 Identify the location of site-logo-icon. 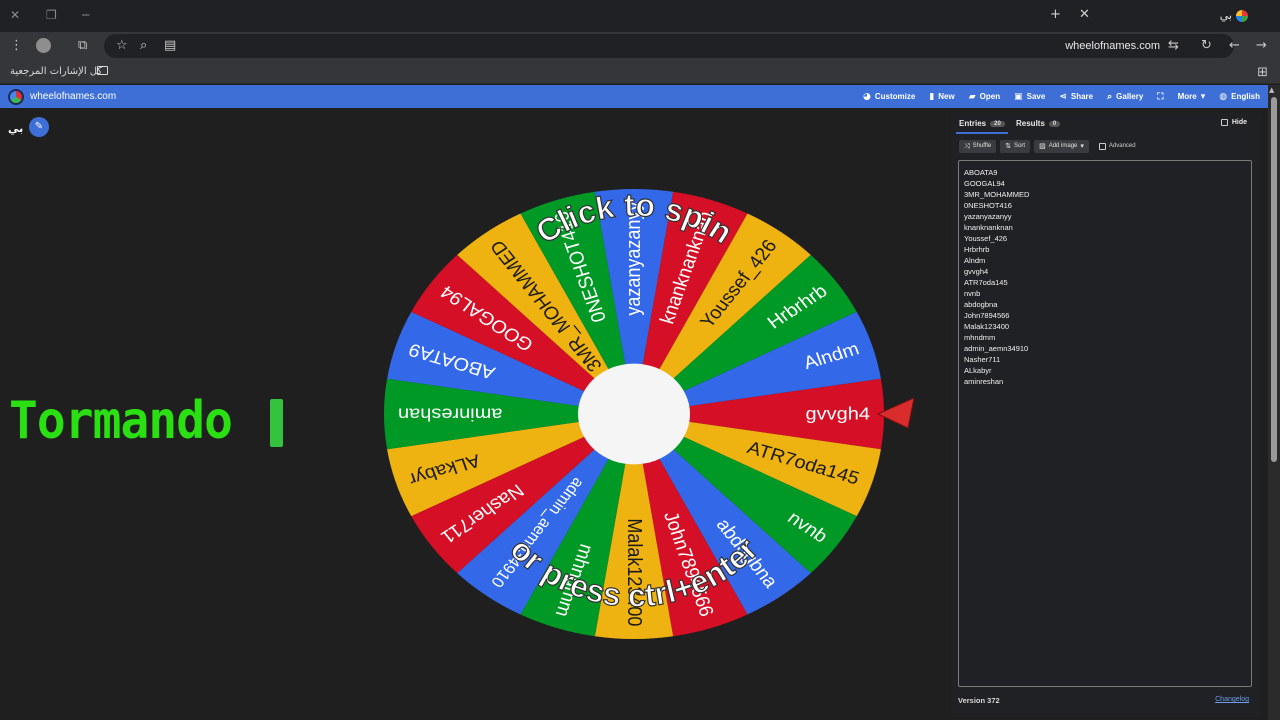
(16, 97).